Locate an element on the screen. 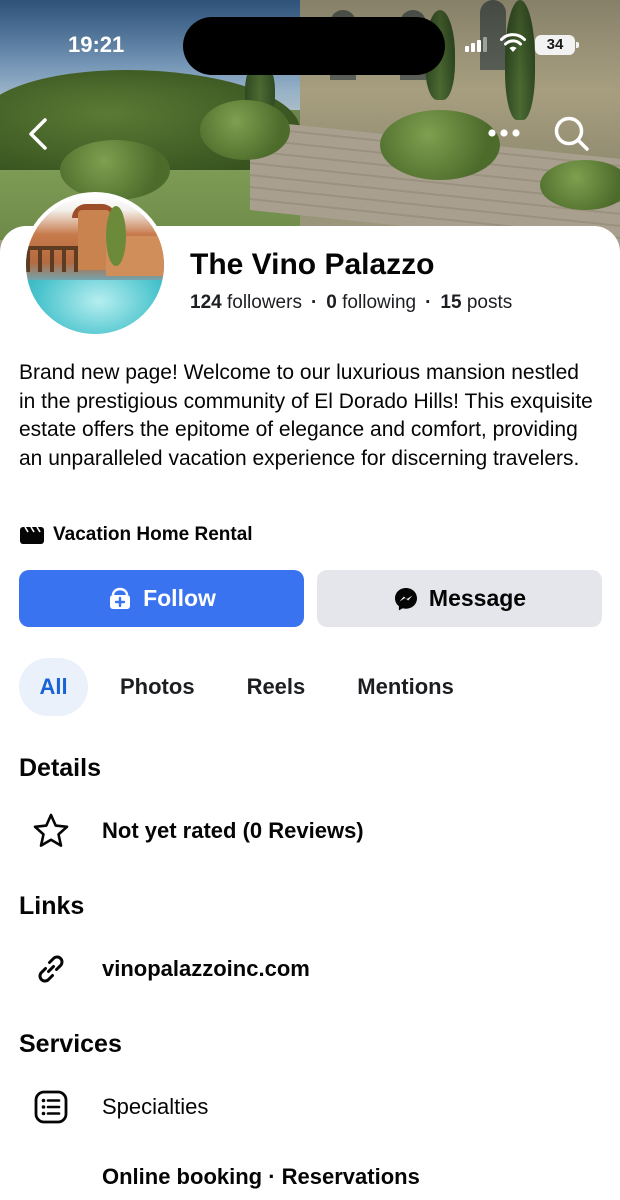 Image resolution: width=620 pixels, height=1200 pixels. page-title: The Vino Palazzo is located at coordinates (312, 264).